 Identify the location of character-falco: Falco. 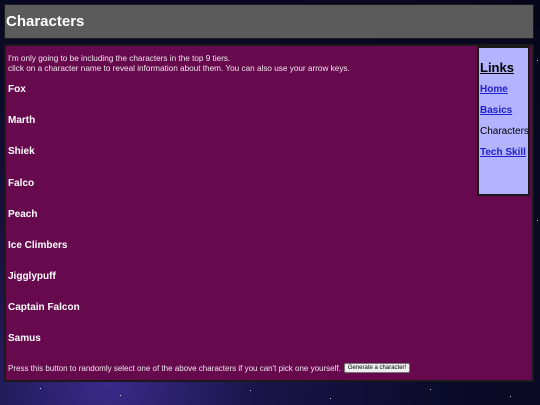
(21, 183).